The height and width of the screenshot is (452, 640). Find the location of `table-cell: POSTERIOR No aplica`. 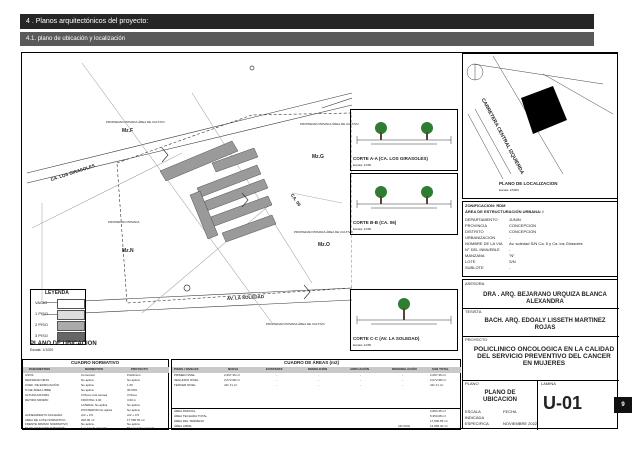

table-cell: POSTERIOR No aplica is located at coordinates (97, 410).